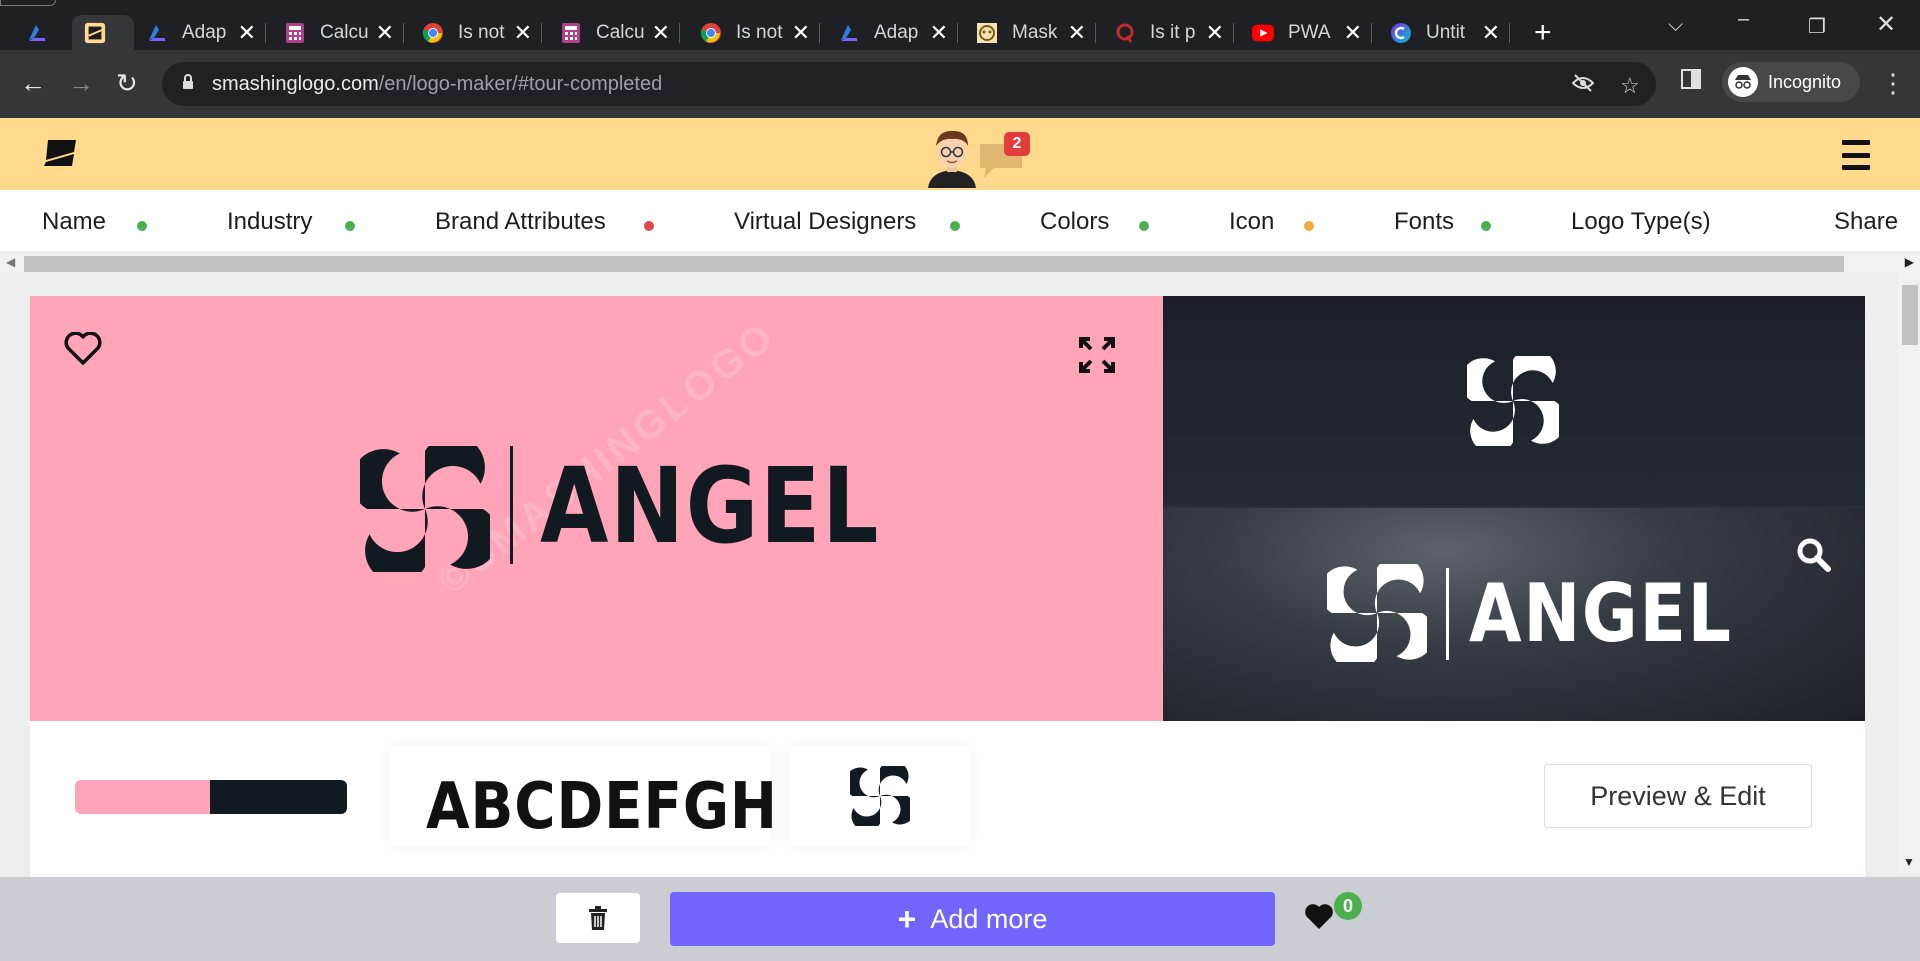 Image resolution: width=1920 pixels, height=961 pixels. What do you see at coordinates (1813, 554) in the screenshot?
I see `search-zoom-icon` at bounding box center [1813, 554].